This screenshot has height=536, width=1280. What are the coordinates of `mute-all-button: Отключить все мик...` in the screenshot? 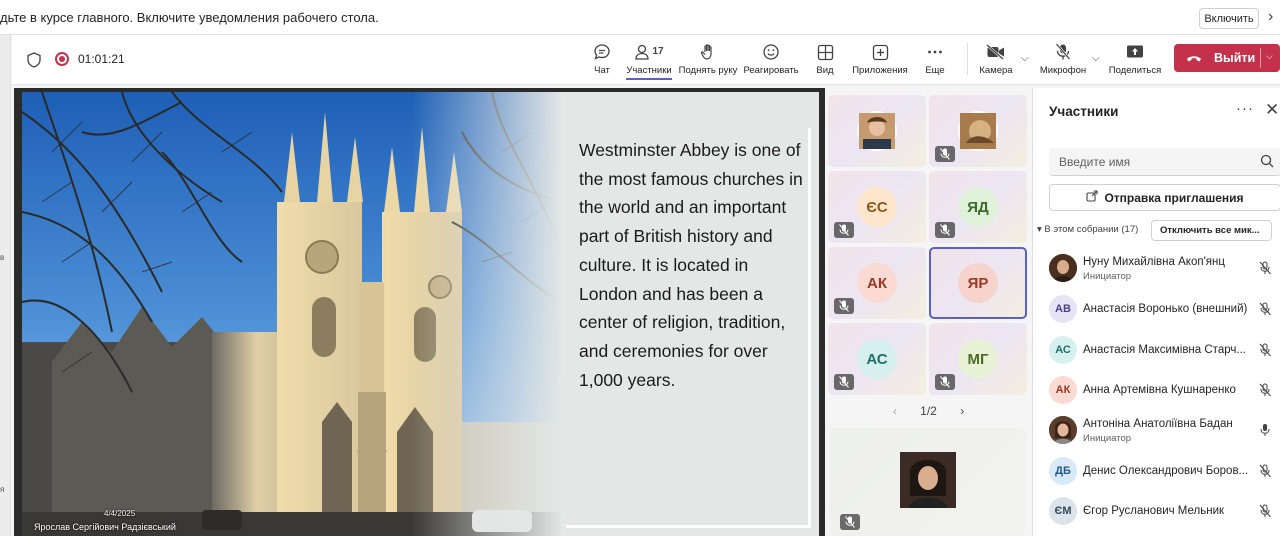 It's located at (1211, 230).